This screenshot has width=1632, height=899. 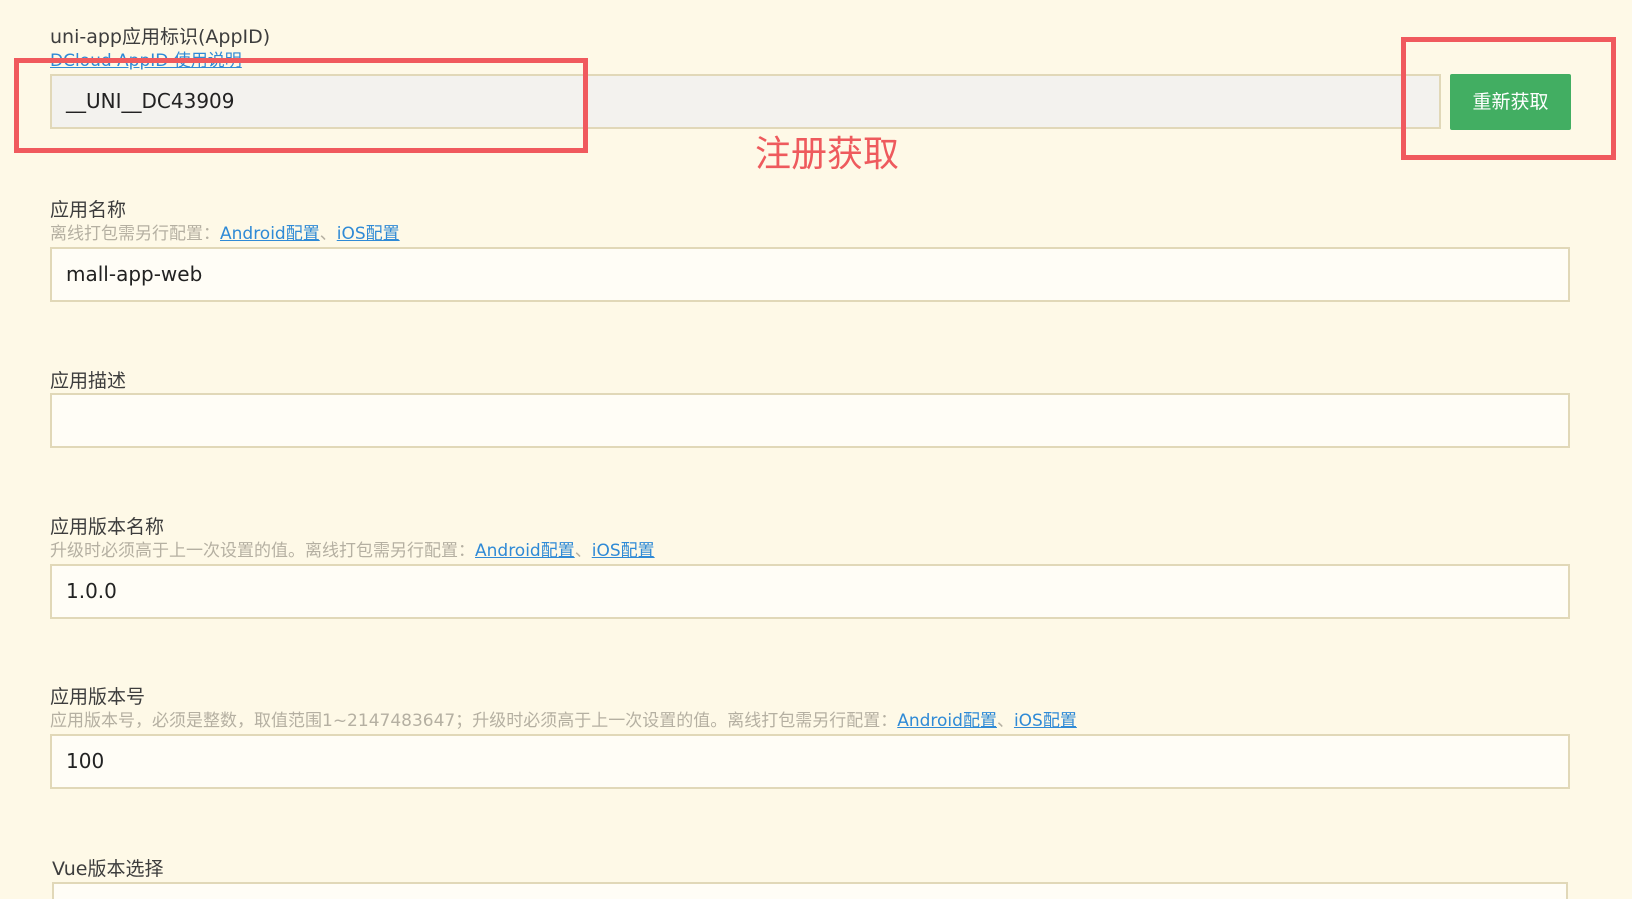 What do you see at coordinates (947, 721) in the screenshot?
I see `version-code-android-link: Android配置` at bounding box center [947, 721].